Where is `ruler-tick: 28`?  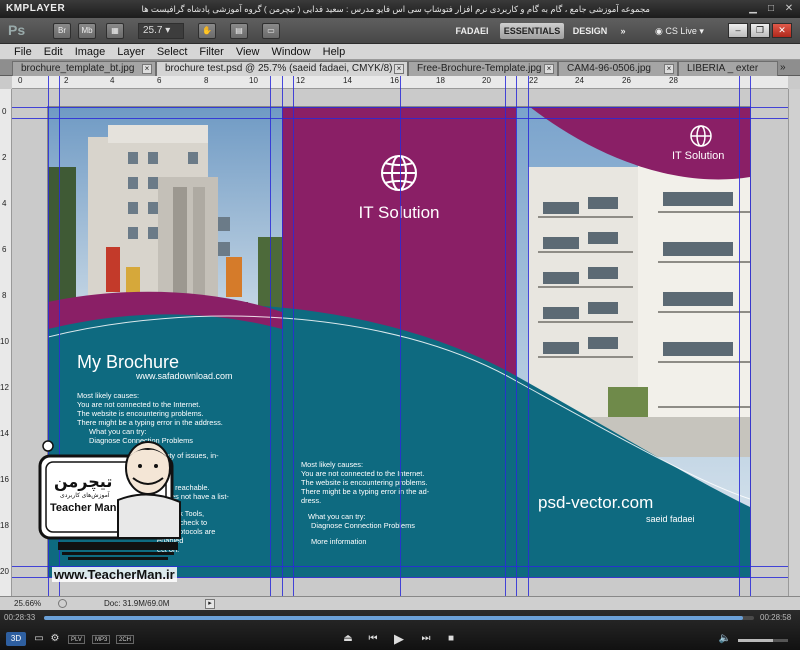 ruler-tick: 28 is located at coordinates (673, 80).